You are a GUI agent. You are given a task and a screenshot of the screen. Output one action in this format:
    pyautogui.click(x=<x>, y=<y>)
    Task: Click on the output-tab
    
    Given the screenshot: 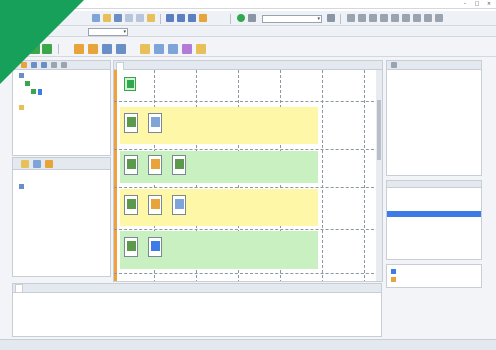 What is the action you would take?
    pyautogui.click(x=19, y=288)
    